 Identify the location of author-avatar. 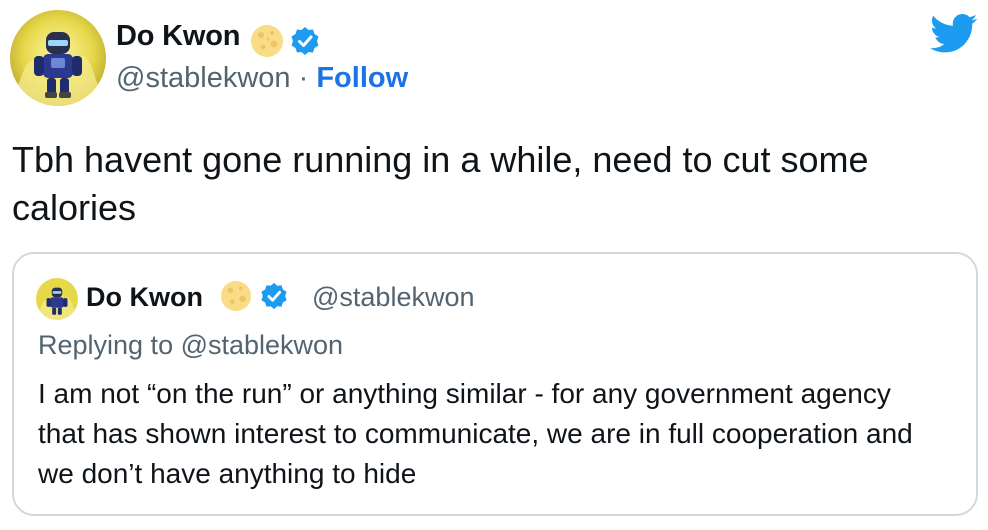
(58, 58).